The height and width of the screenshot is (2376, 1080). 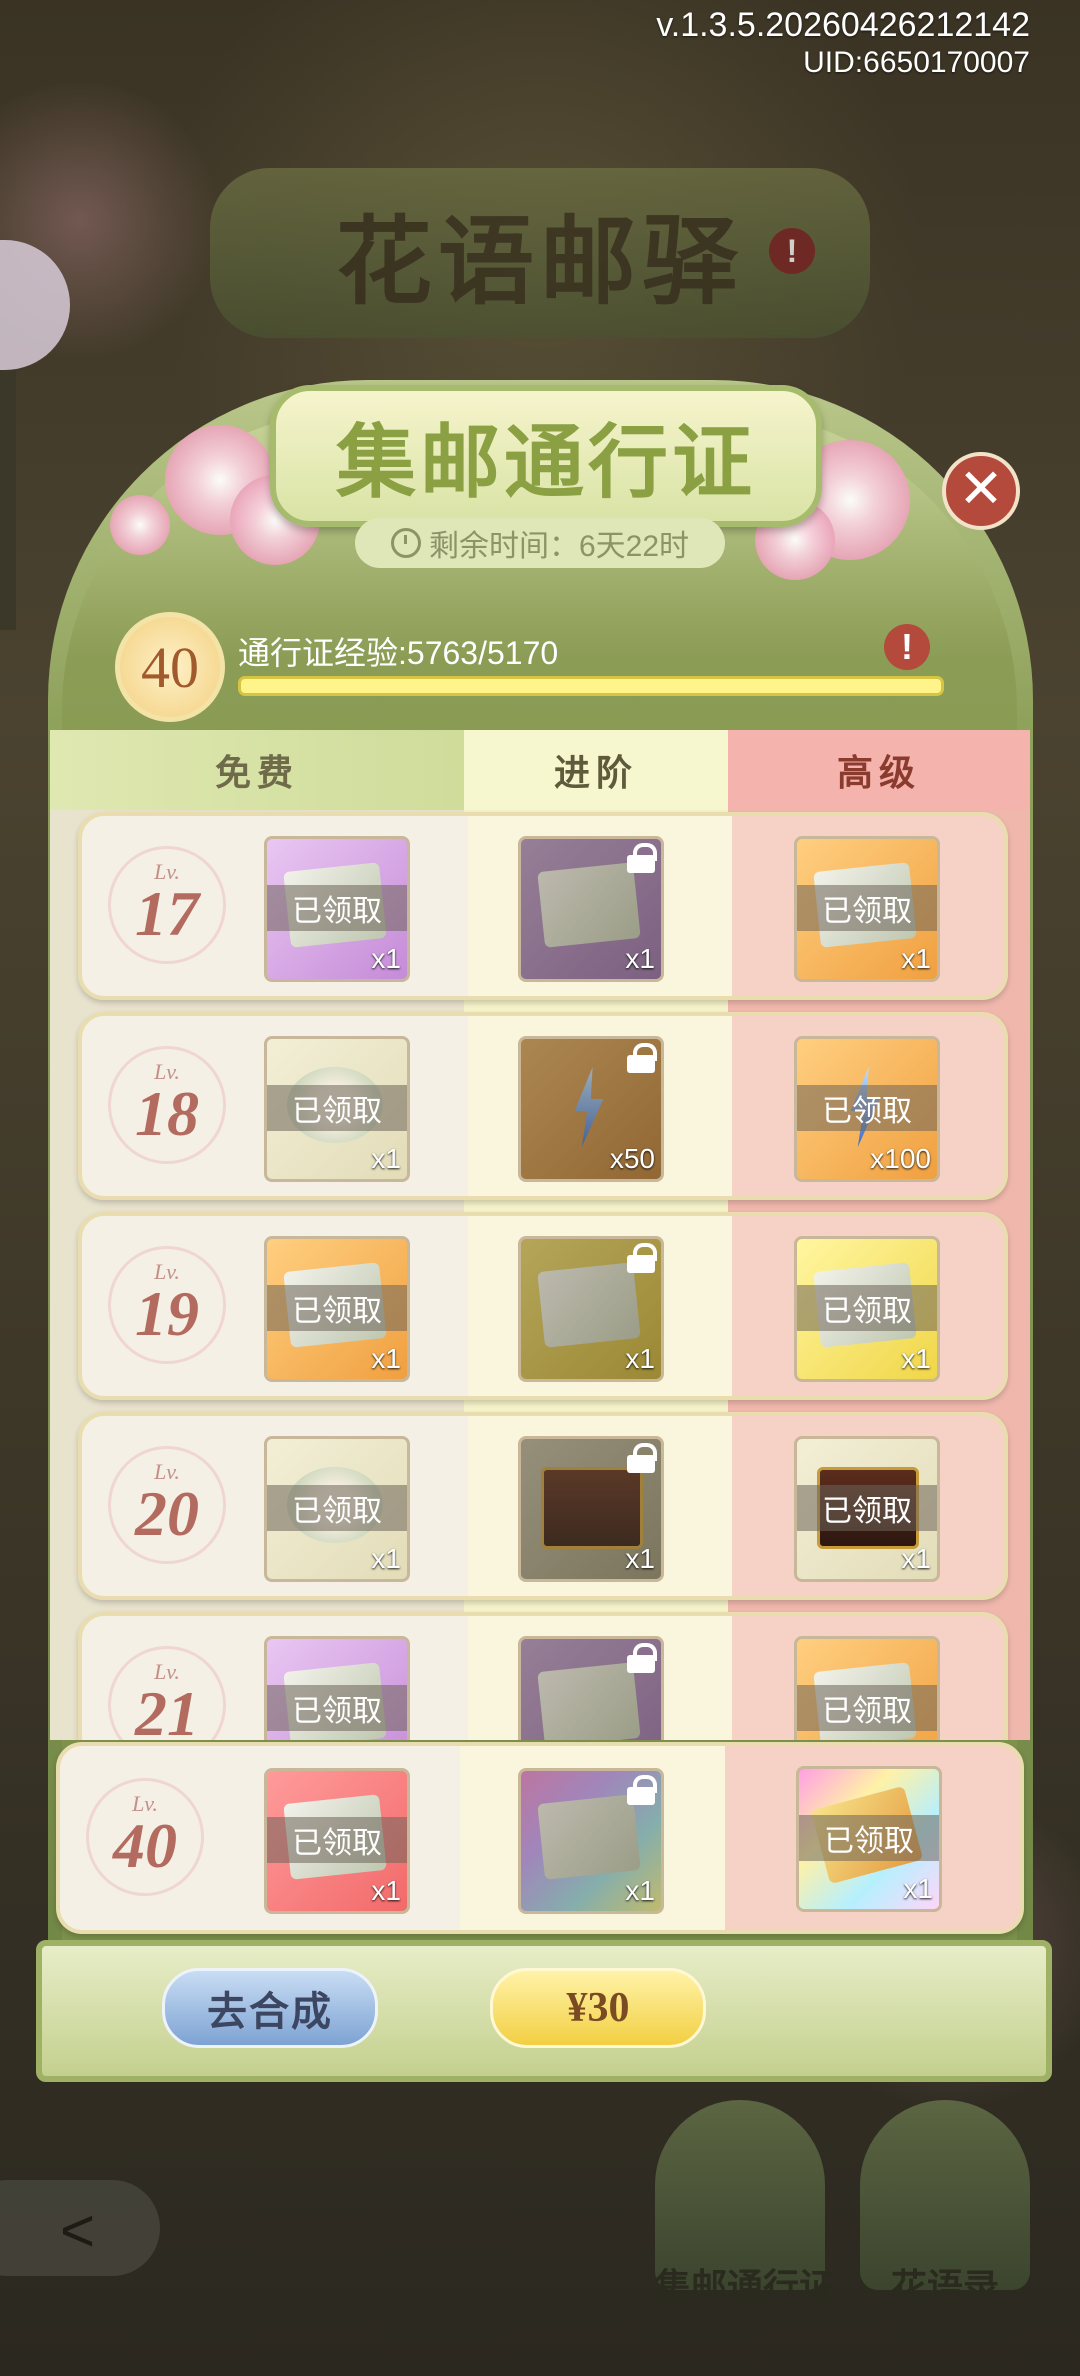 I want to click on pass-exp-label: 通行证经验:5763/5170, so click(x=398, y=653).